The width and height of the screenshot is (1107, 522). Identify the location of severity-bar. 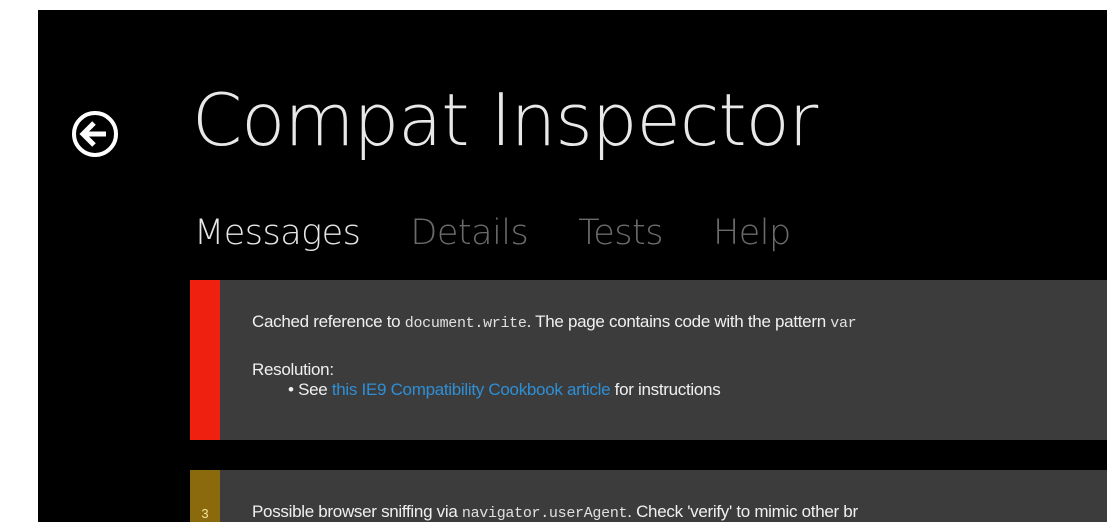
(205, 360).